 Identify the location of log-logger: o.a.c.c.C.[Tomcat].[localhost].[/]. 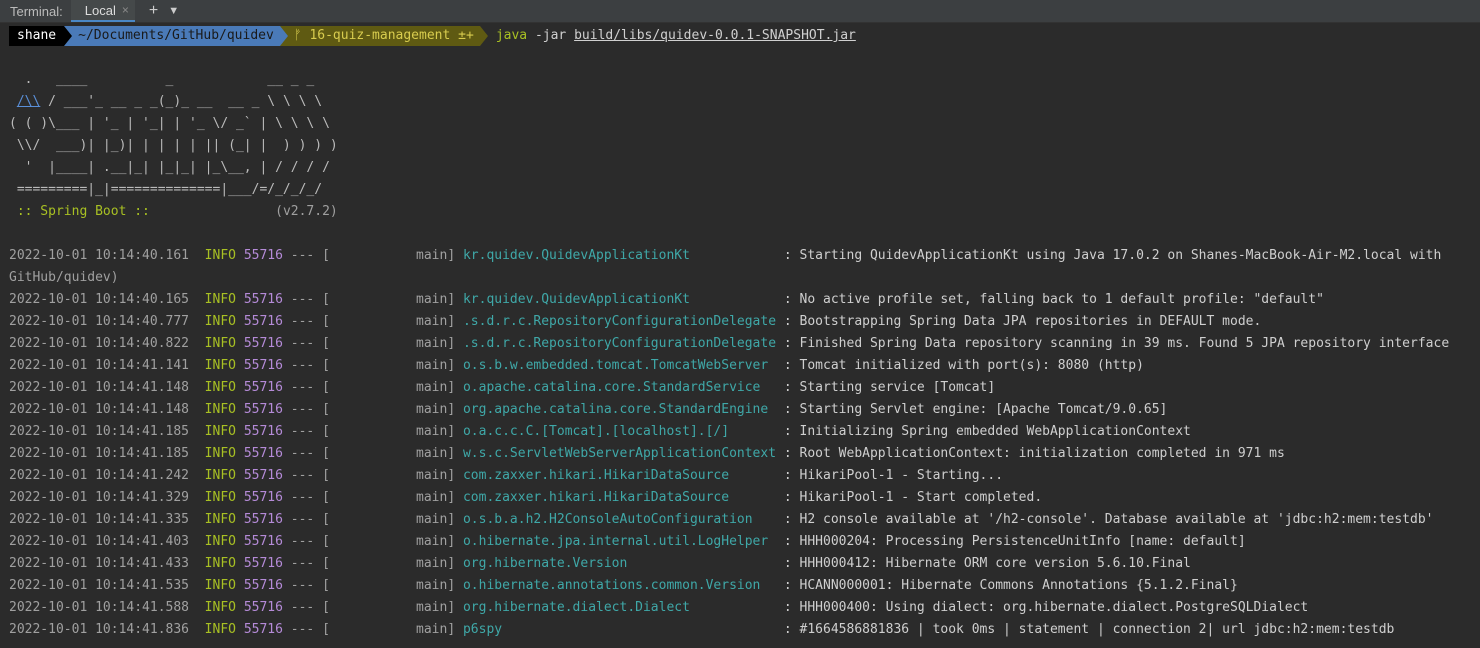
(619, 431).